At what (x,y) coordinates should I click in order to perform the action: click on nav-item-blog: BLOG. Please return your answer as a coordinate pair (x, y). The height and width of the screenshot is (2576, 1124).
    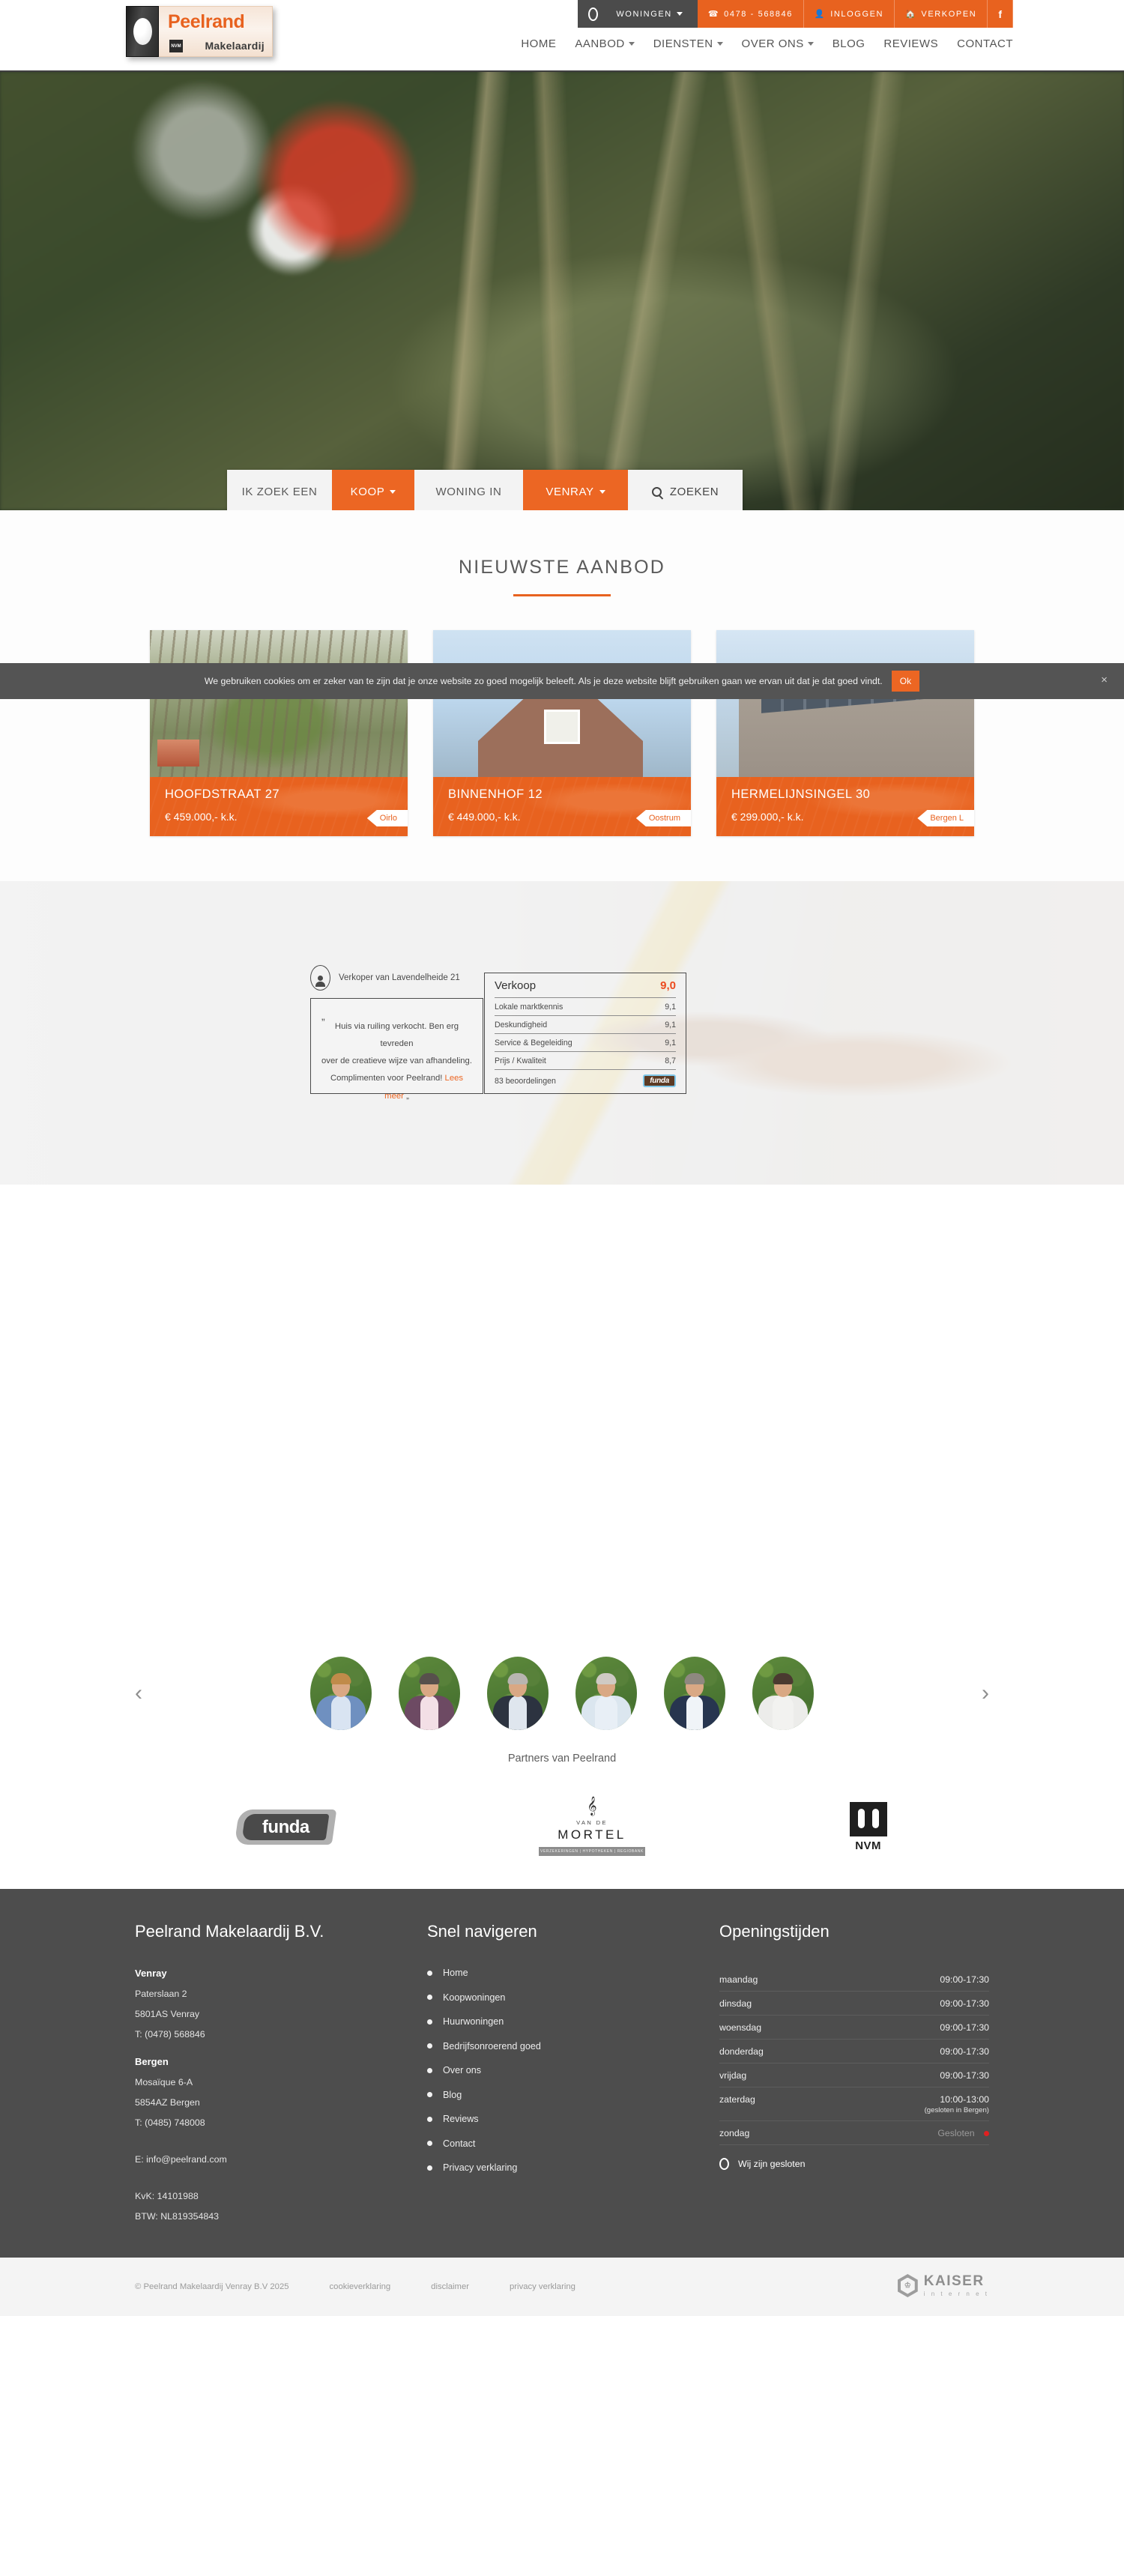
    Looking at the image, I should click on (849, 43).